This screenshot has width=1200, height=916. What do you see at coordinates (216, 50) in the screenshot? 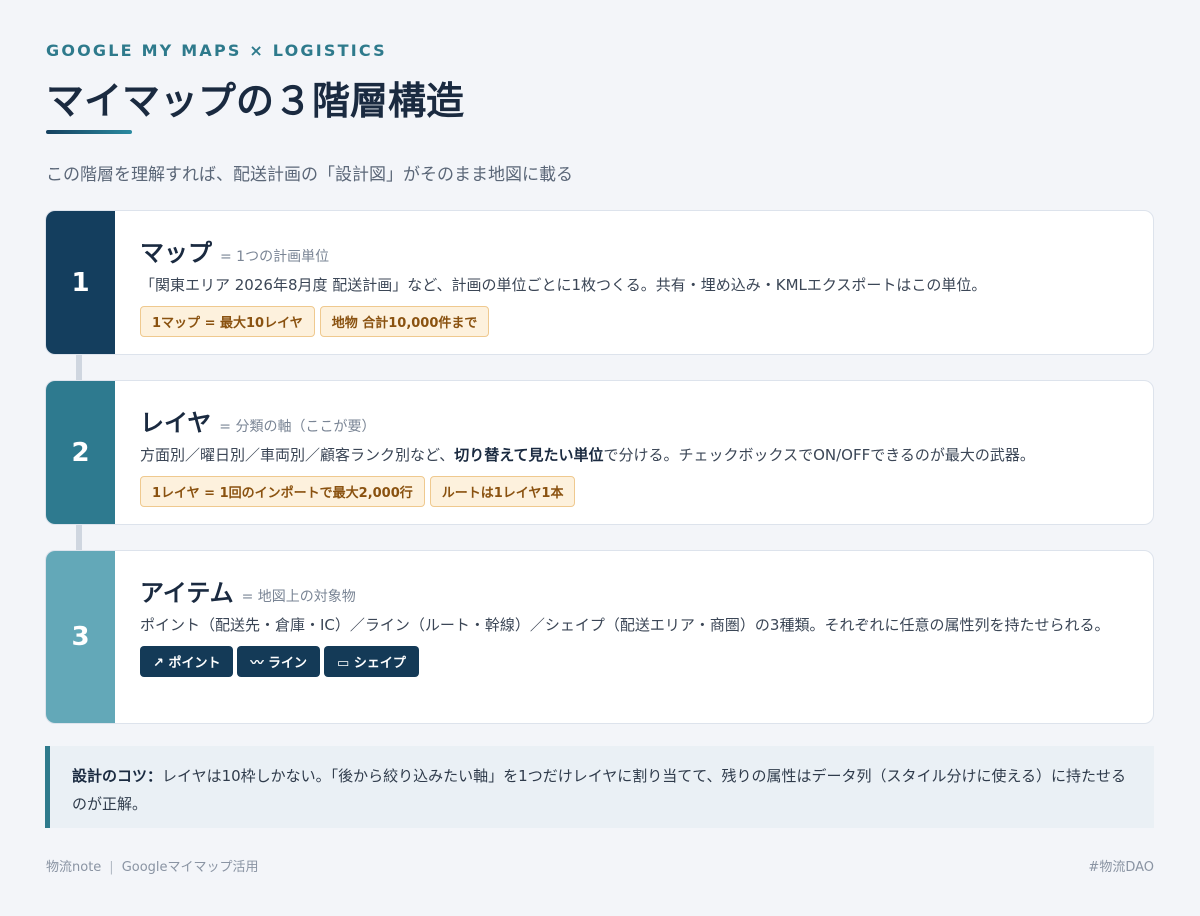
I see `eyebrow: GOOGLE MY MAPS × LOGISTICS` at bounding box center [216, 50].